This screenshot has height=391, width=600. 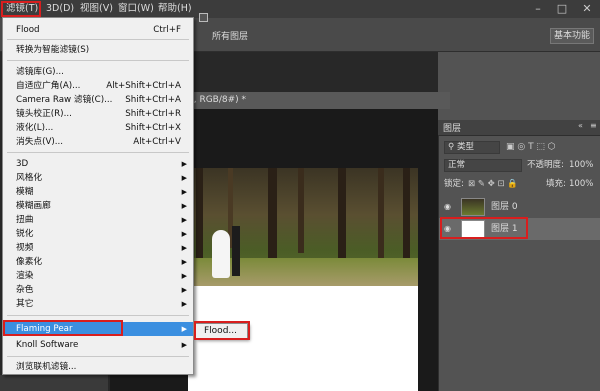 What do you see at coordinates (230, 37) in the screenshot?
I see `all-layers-label: 所有图层` at bounding box center [230, 37].